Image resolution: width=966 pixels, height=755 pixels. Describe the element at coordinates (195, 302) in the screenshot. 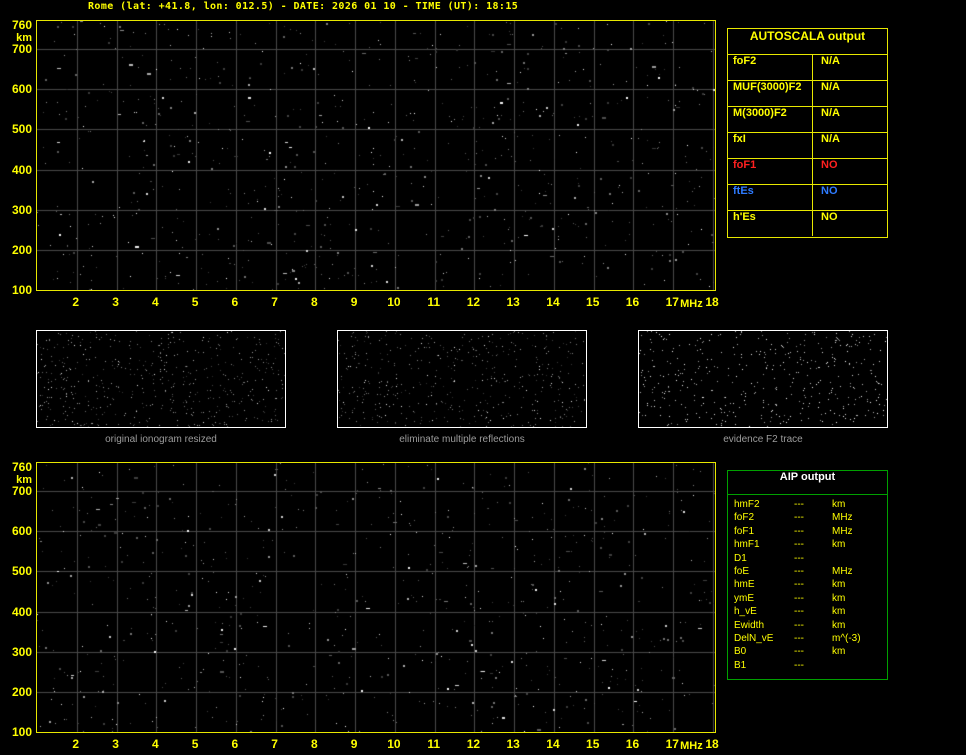

I see `x-tick-label: 5` at that location.